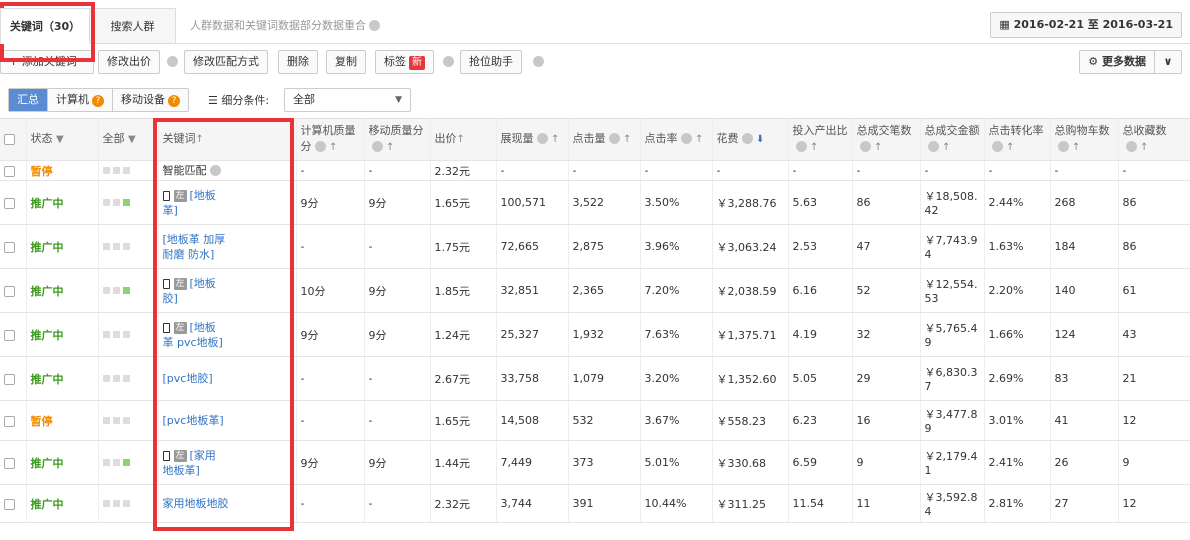  I want to click on header-mobile-quality: 移动质量分 ↑, so click(397, 139).